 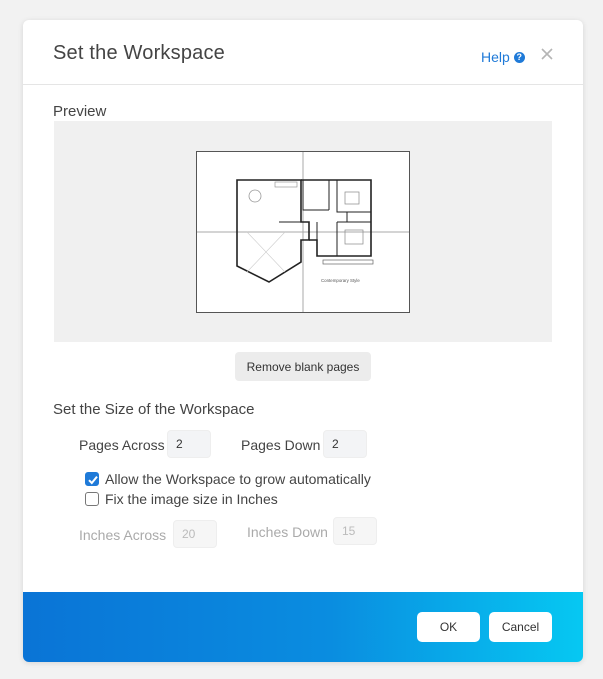 I want to click on pages-across-label: Pages Across, so click(x=122, y=445).